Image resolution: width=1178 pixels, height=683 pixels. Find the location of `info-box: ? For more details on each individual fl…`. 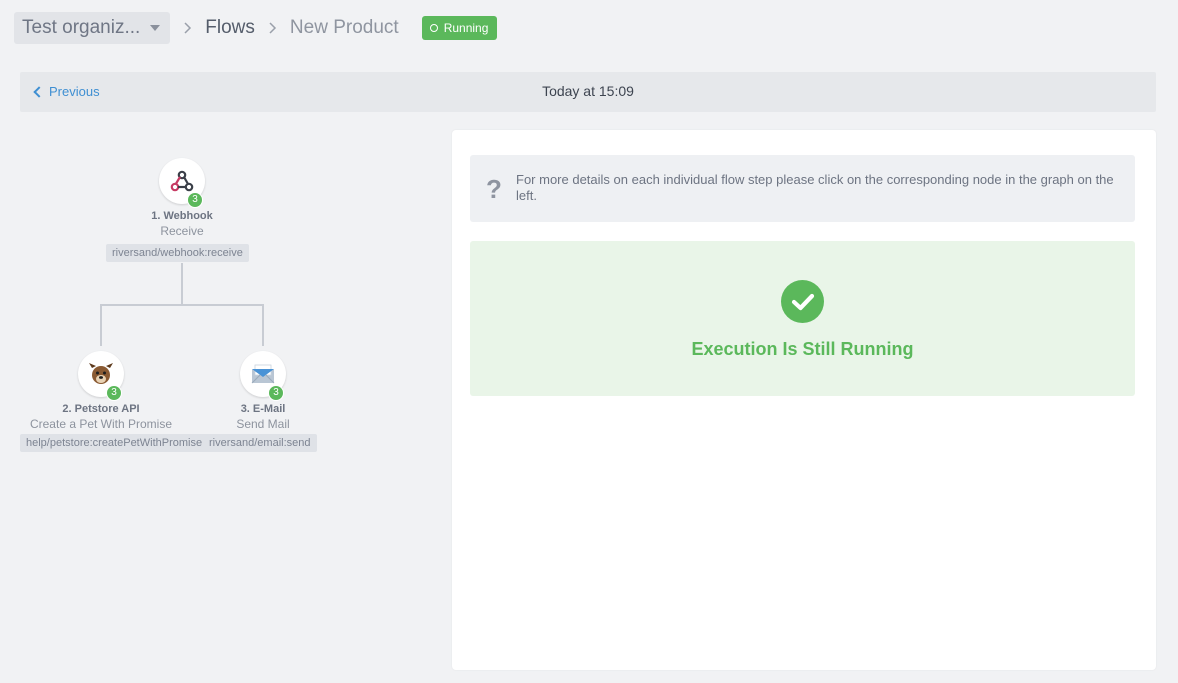

info-box: ? For more details on each individual fl… is located at coordinates (802, 188).